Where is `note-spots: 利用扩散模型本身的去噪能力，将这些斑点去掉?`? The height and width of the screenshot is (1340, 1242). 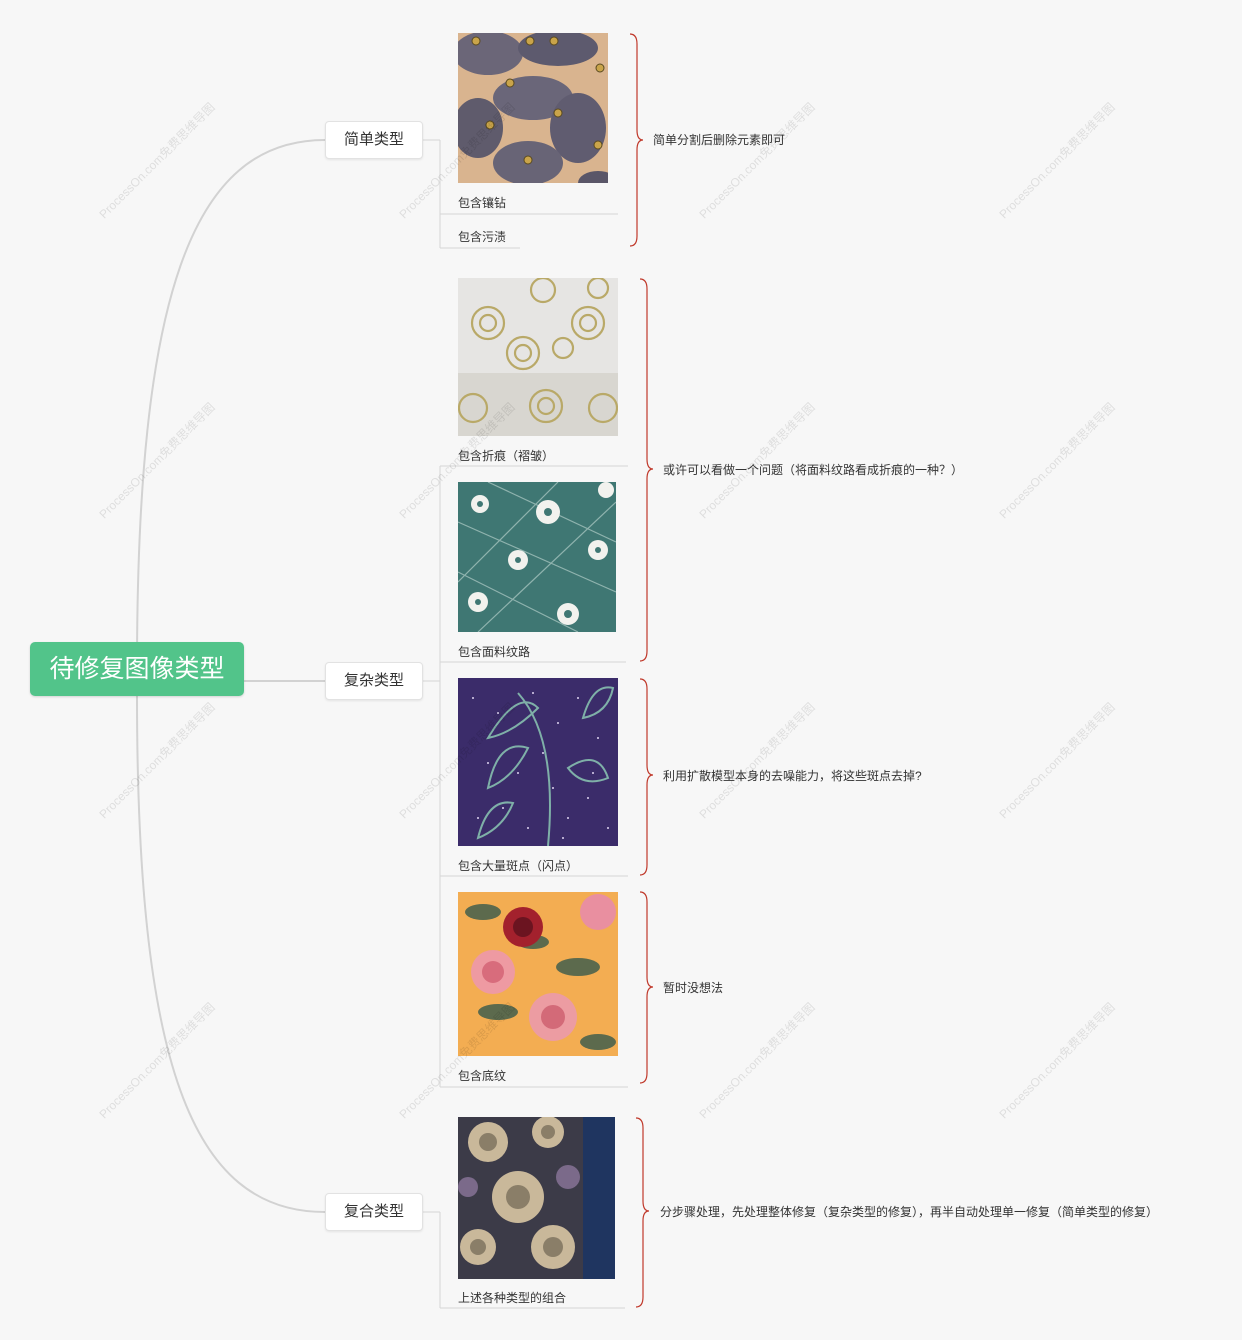
note-spots: 利用扩散模型本身的去噪能力，将这些斑点去掉? is located at coordinates (792, 775).